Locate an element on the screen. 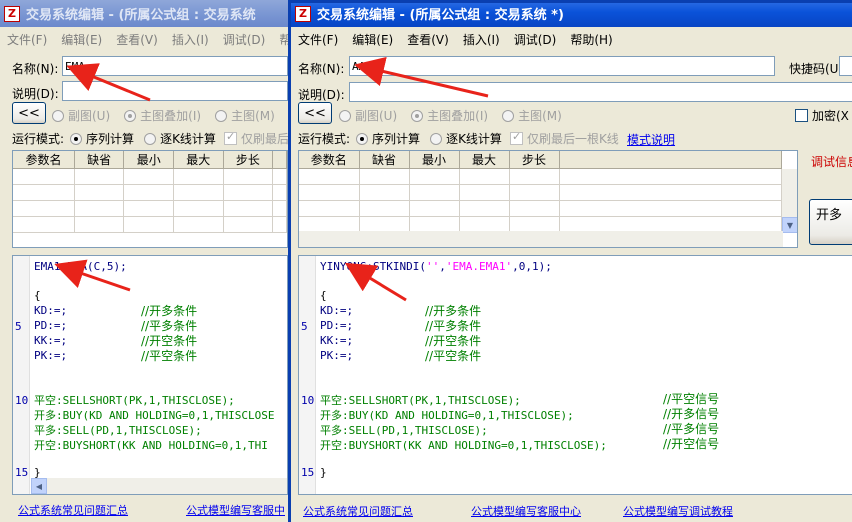 The height and width of the screenshot is (522, 852). encrypt-option: 加密(X is located at coordinates (822, 115).